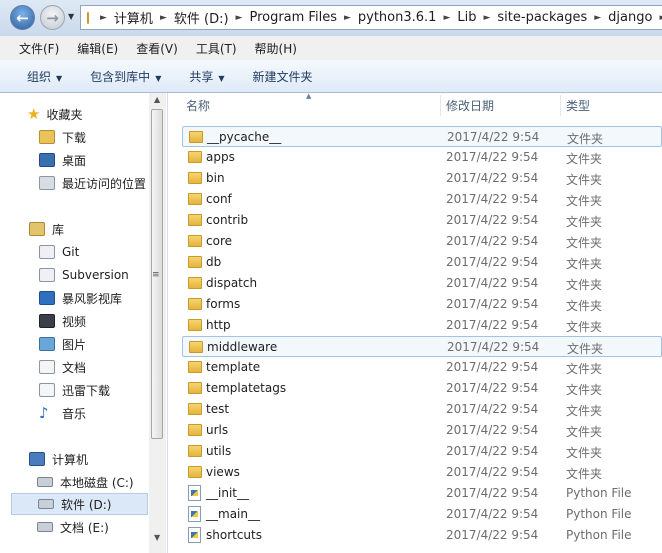 The image size is (662, 553). What do you see at coordinates (276, 48) in the screenshot?
I see `menu-help: 帮助(H)` at bounding box center [276, 48].